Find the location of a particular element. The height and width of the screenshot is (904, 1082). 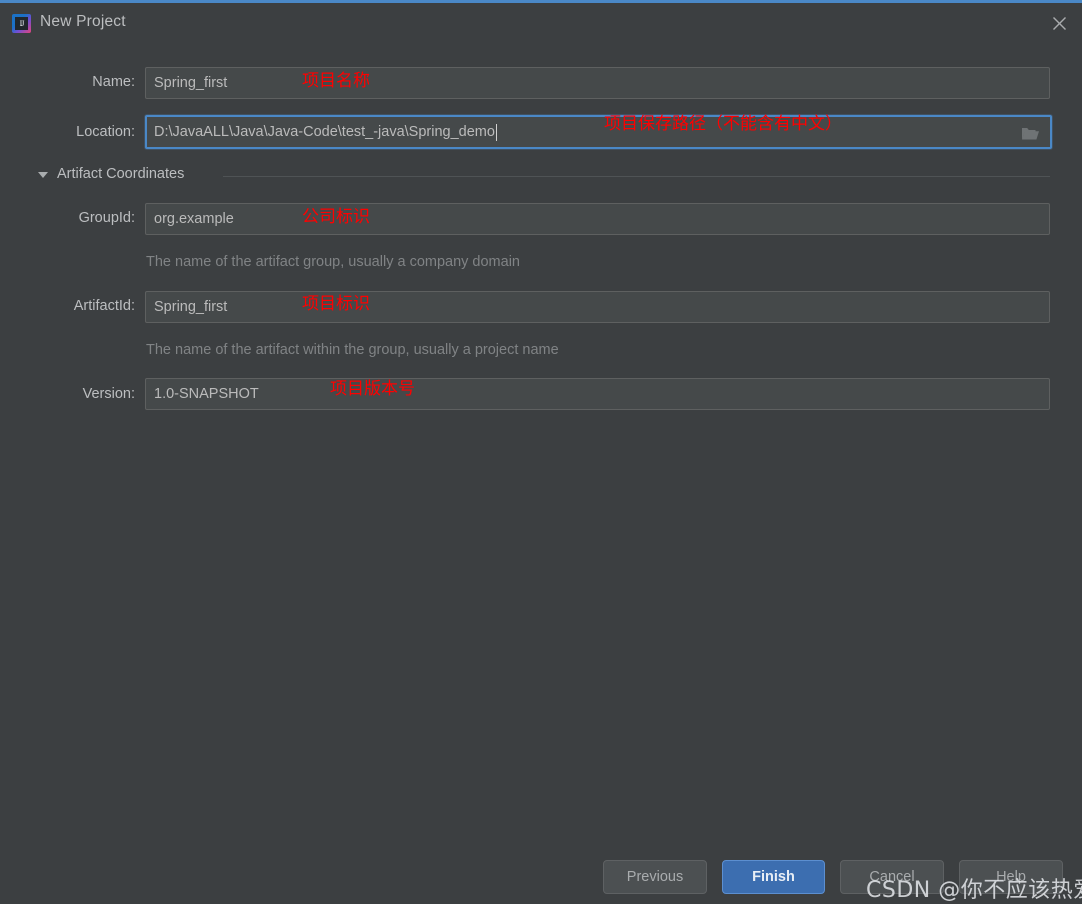

finish-button: Finish is located at coordinates (773, 877).